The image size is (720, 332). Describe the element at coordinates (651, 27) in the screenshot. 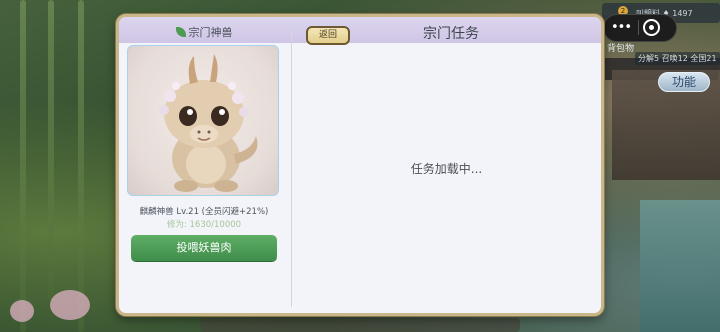

I see `target-icon` at that location.